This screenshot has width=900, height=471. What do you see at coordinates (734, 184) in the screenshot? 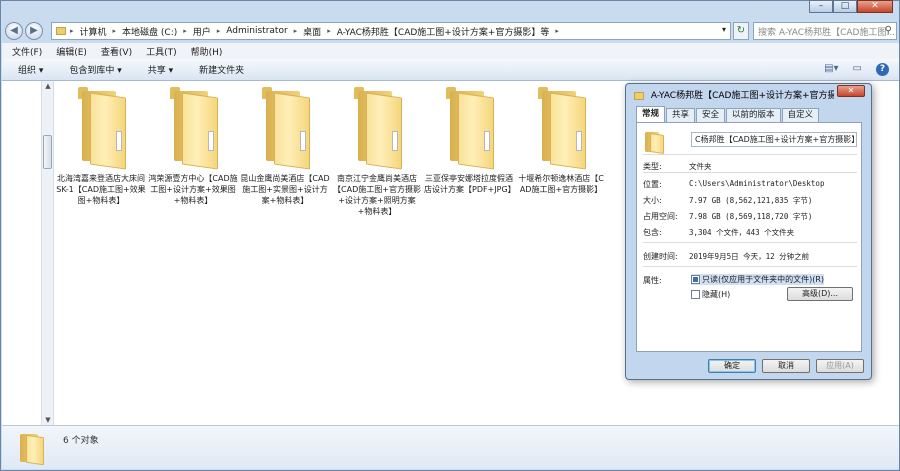
I see `property-location: 位置: C:\Users\Administrator\Desktop` at bounding box center [734, 184].